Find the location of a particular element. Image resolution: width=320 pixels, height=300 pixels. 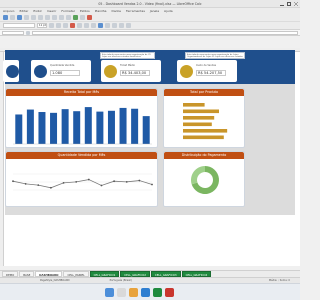

name-box is located at coordinates (13, 32).